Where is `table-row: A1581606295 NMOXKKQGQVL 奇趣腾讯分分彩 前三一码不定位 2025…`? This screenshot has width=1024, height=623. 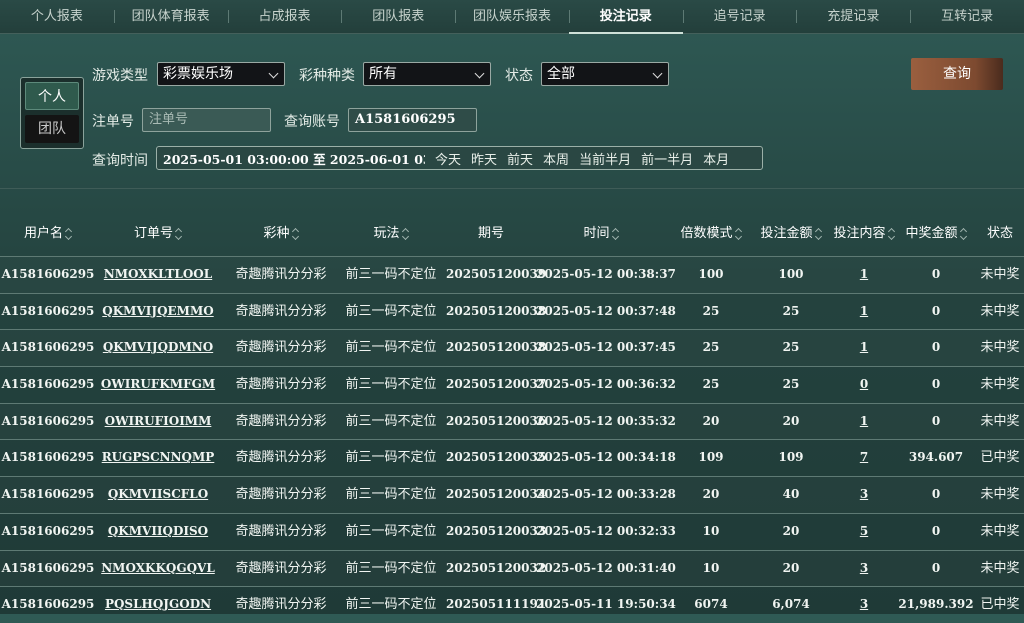 table-row: A1581606295 NMOXKKQGQVL 奇趣腾讯分分彩 前三一码不定位 2025… is located at coordinates (512, 568).